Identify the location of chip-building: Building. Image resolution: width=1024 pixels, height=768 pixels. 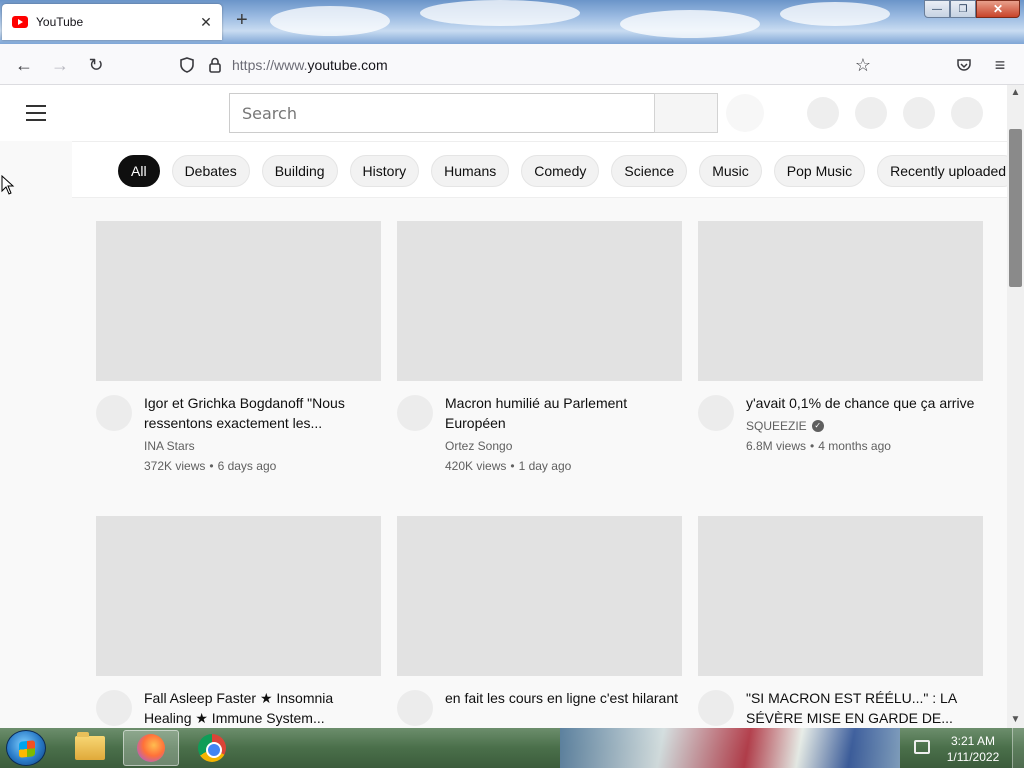
(299, 171).